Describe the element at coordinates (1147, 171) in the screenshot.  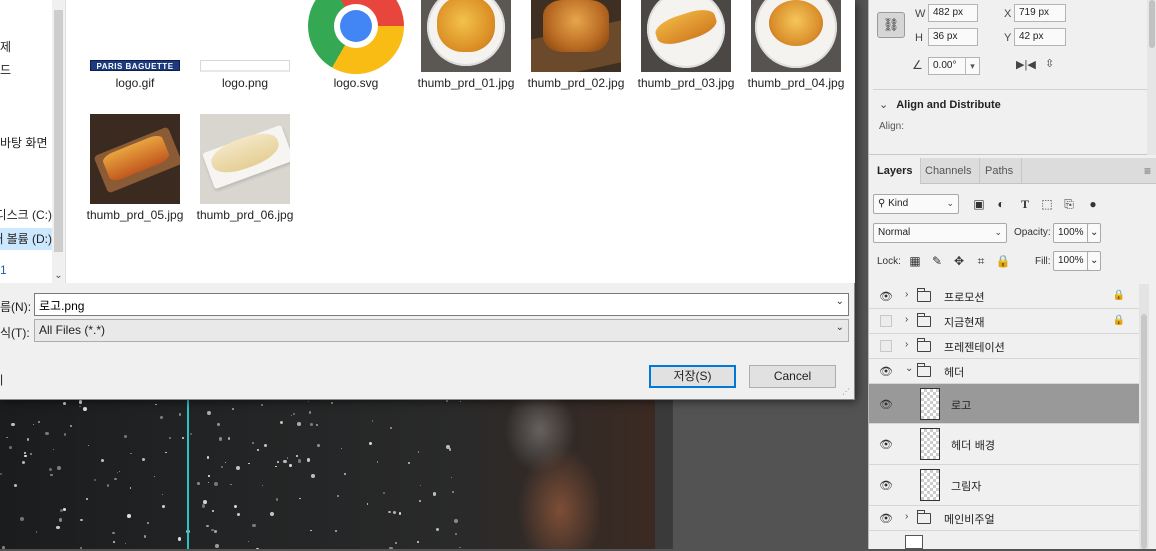
I see `panel-menu-icon: ≡` at that location.